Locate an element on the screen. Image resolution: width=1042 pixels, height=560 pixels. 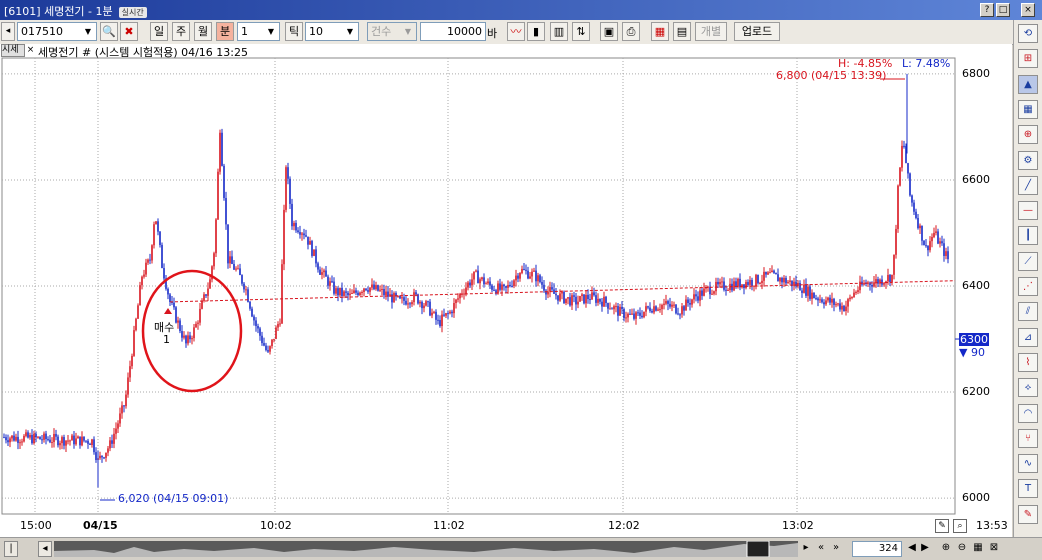
fibo-tool-button: ⋰ is located at coordinates (1028, 286).